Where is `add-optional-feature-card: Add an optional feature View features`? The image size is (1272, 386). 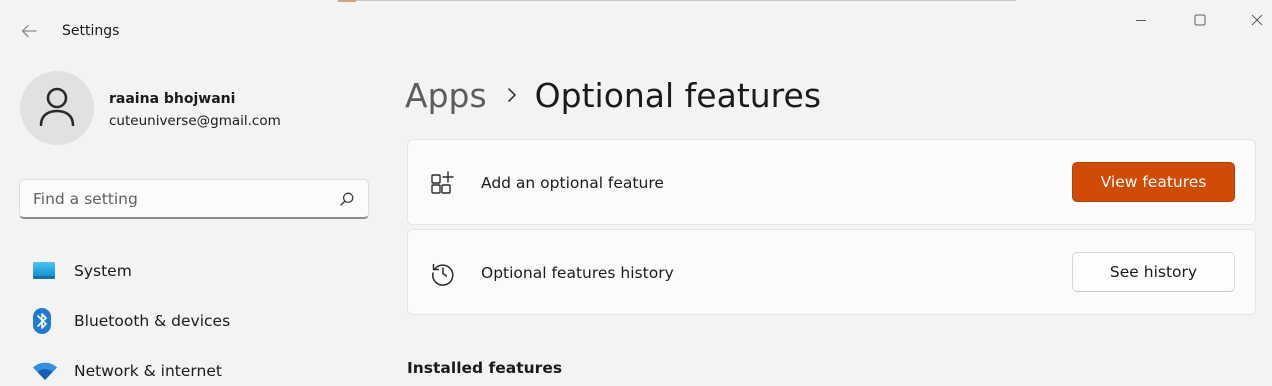 add-optional-feature-card: Add an optional feature View features is located at coordinates (831, 182).